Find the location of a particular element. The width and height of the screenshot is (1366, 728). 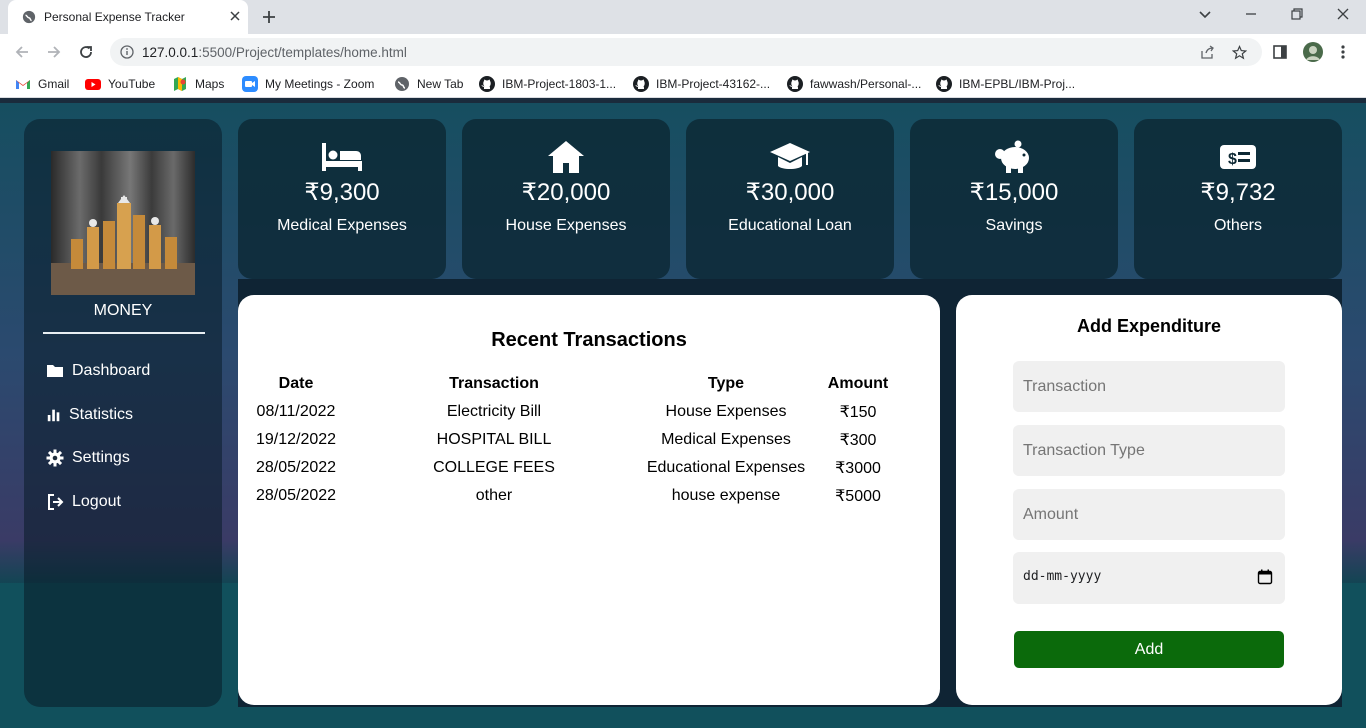

profile-avatar is located at coordinates (1313, 52).